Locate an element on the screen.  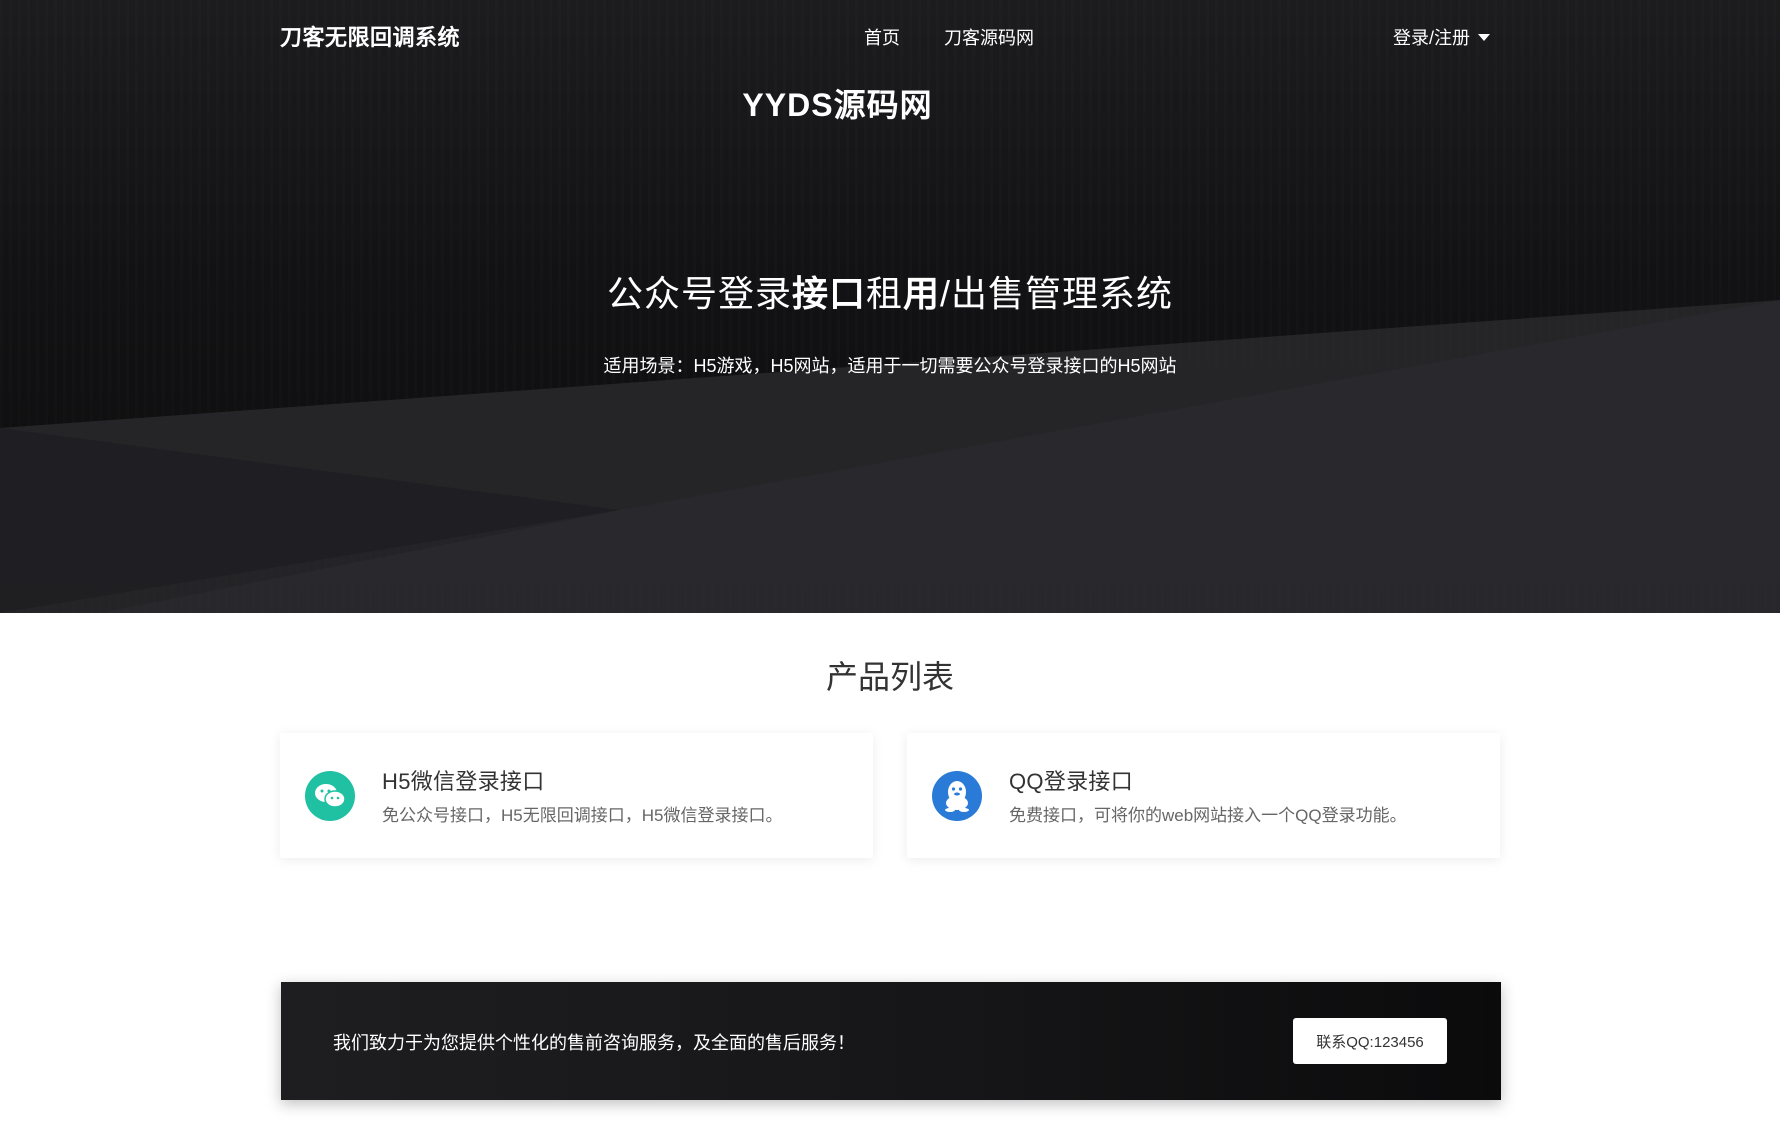
hero-title-part2: 租 is located at coordinates (884, 293).